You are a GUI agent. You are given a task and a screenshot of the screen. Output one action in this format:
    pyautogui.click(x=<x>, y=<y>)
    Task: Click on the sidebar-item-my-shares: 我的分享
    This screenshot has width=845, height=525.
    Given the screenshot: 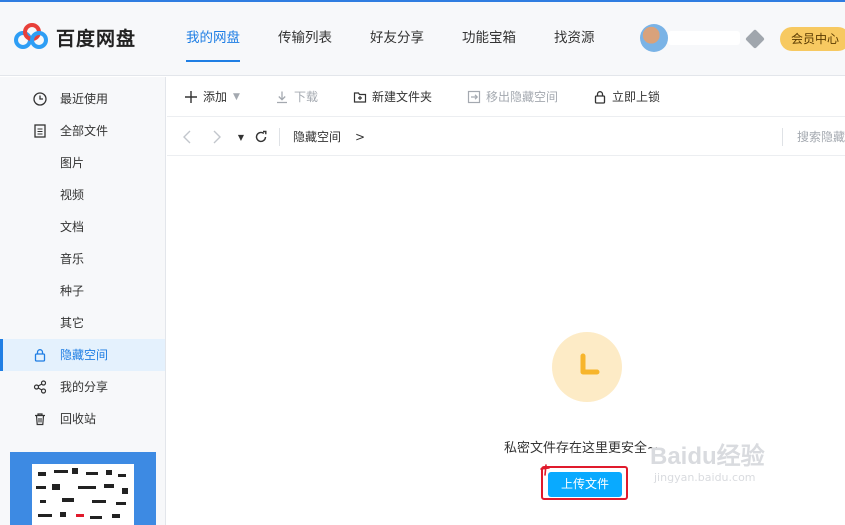 What is the action you would take?
    pyautogui.click(x=82, y=387)
    